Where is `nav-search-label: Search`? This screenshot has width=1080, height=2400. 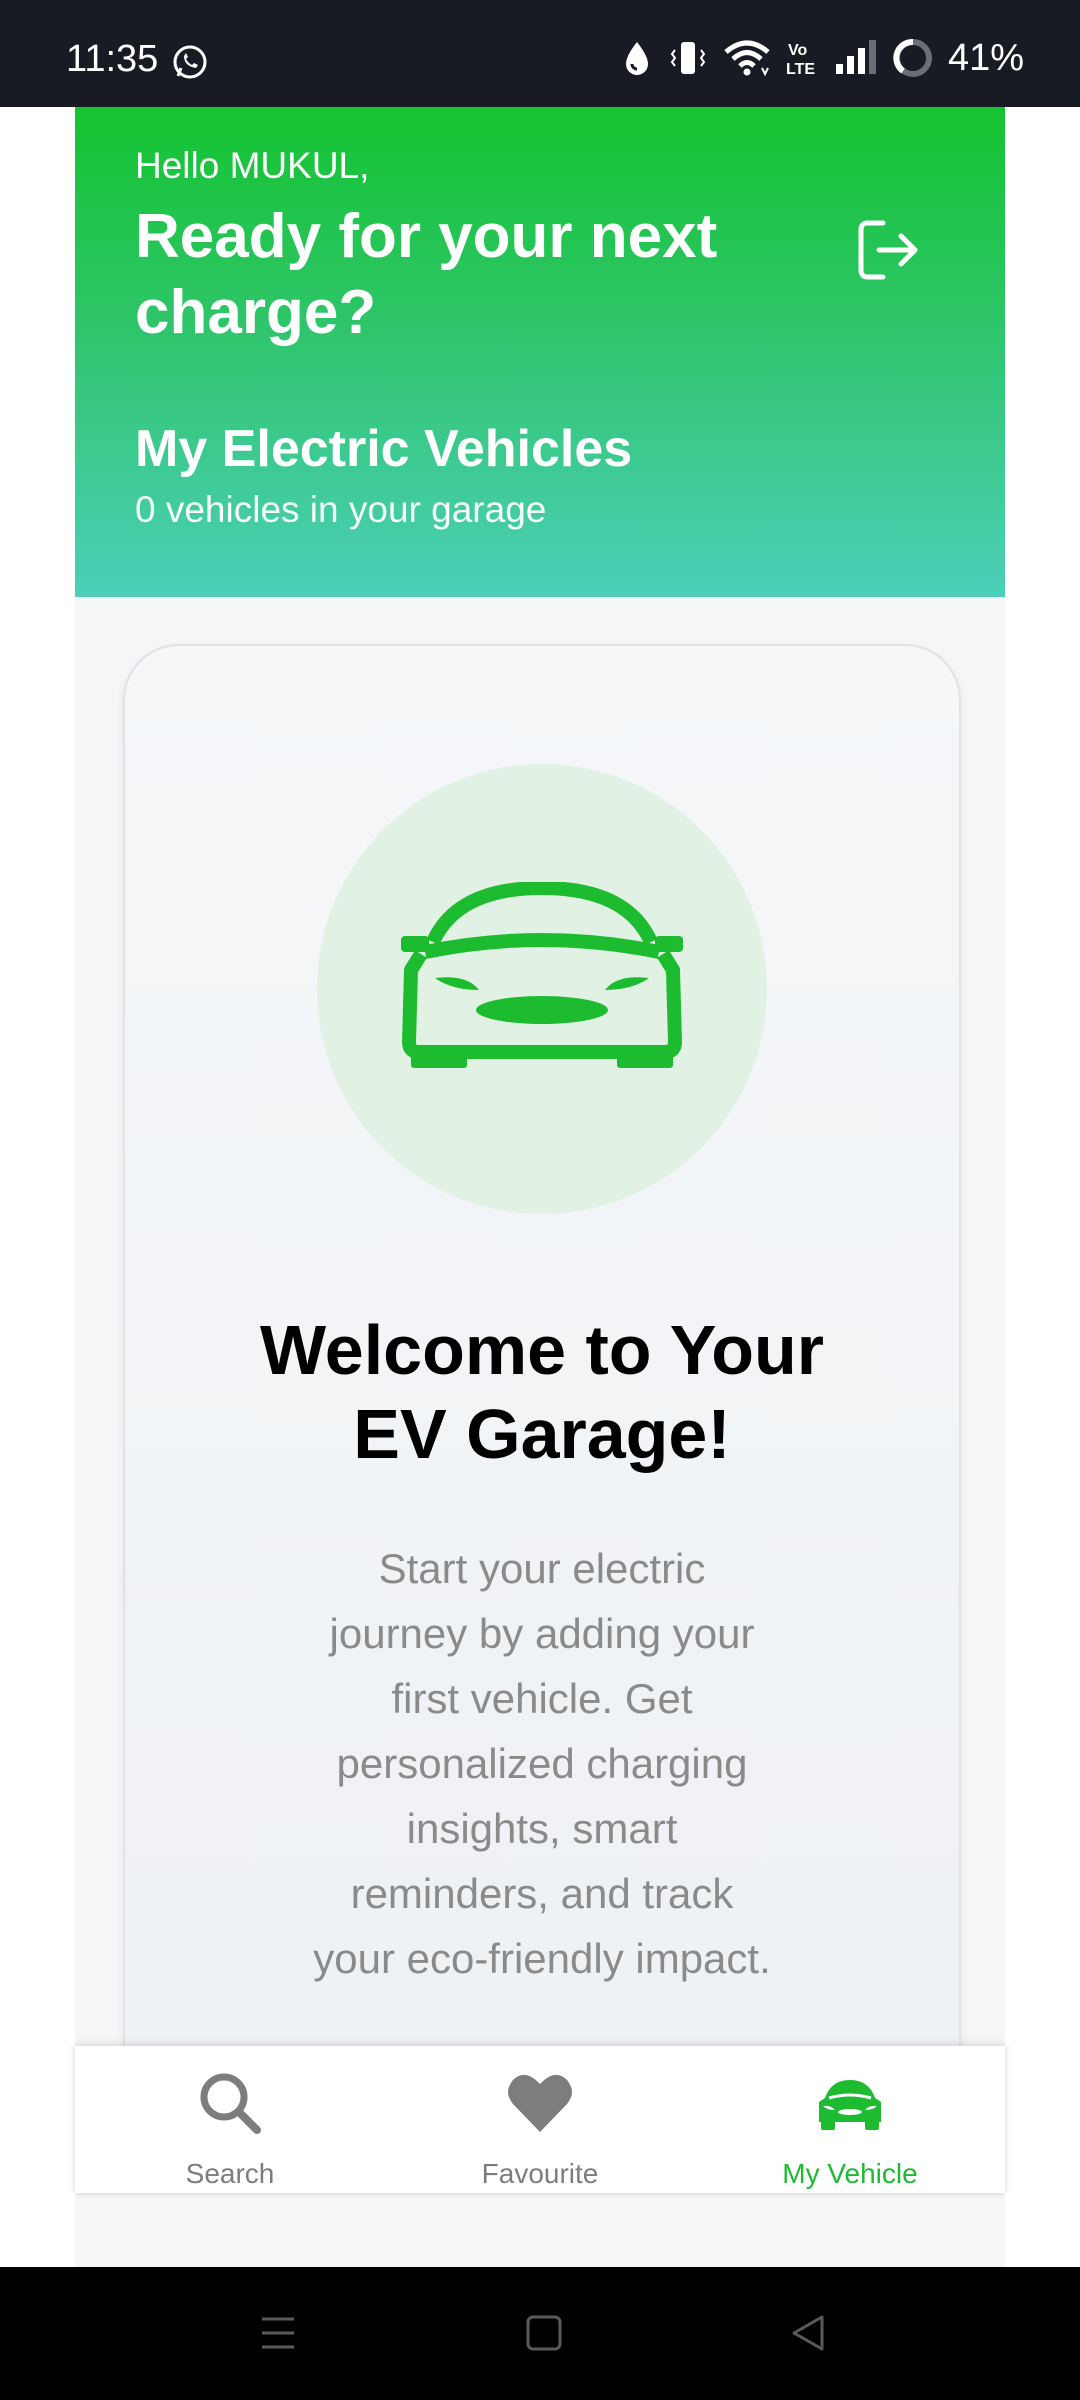
nav-search-label: Search is located at coordinates (230, 2173).